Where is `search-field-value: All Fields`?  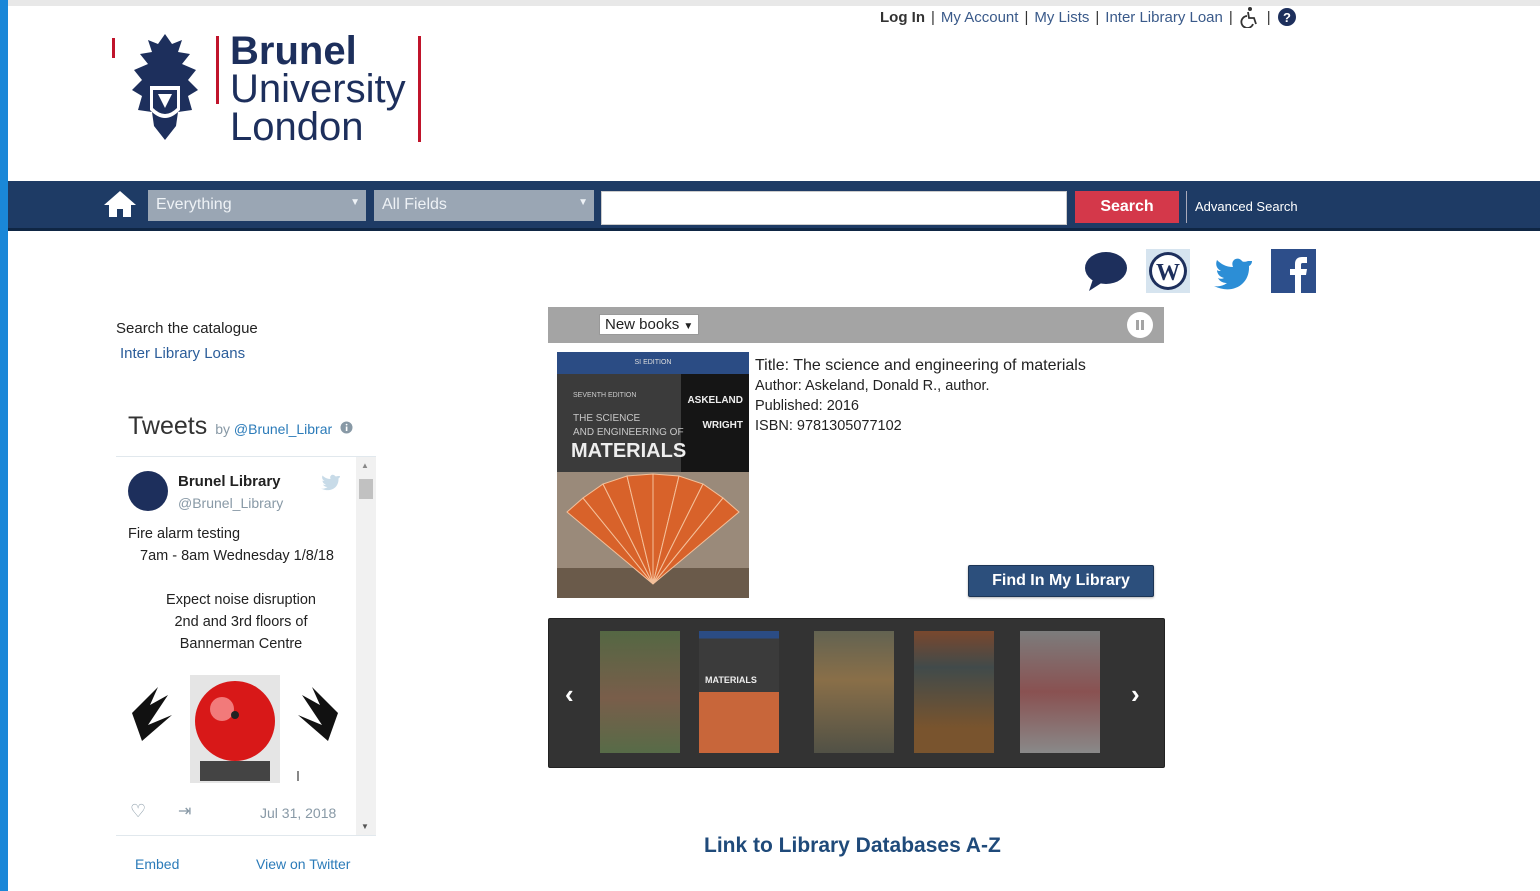
search-field-value: All Fields is located at coordinates (414, 204).